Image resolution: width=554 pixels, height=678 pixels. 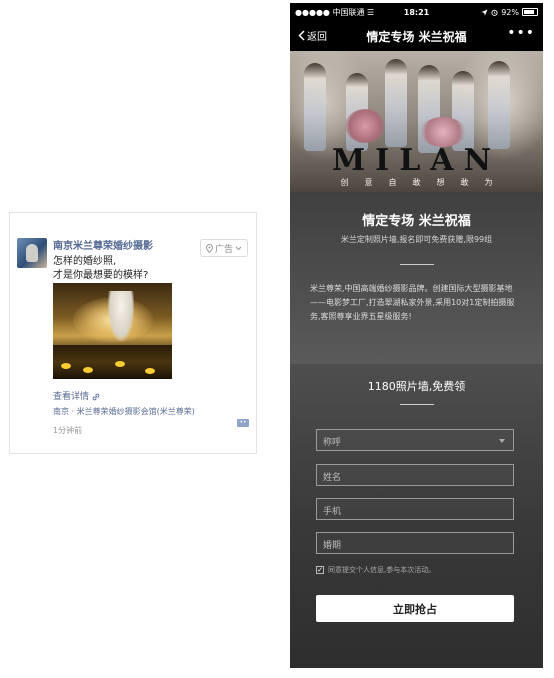 I want to click on agree-checkbox-row: ✓ 同意提交个人信息,参与本次活动。, so click(x=375, y=570).